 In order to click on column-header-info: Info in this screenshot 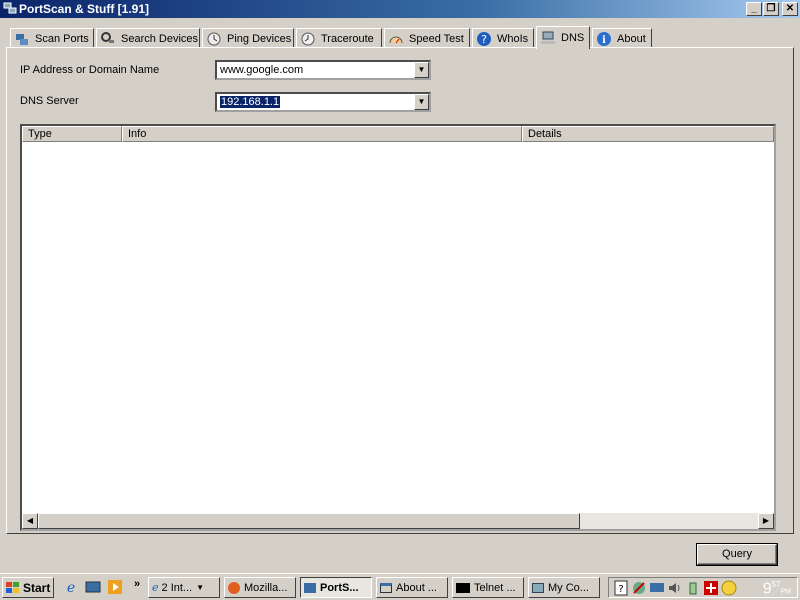, I will do `click(322, 134)`.